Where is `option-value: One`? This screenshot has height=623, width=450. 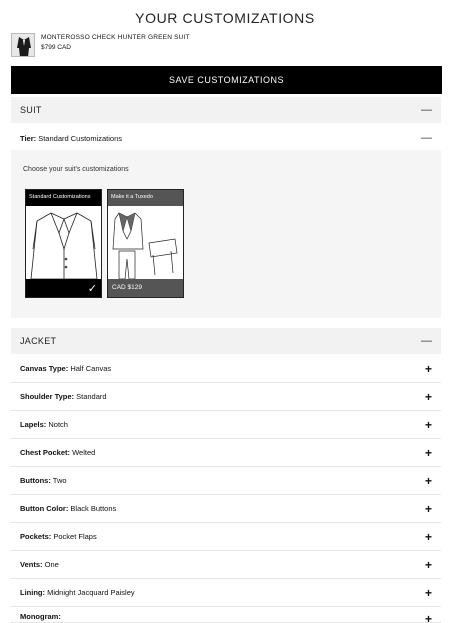
option-value: One is located at coordinates (51, 564).